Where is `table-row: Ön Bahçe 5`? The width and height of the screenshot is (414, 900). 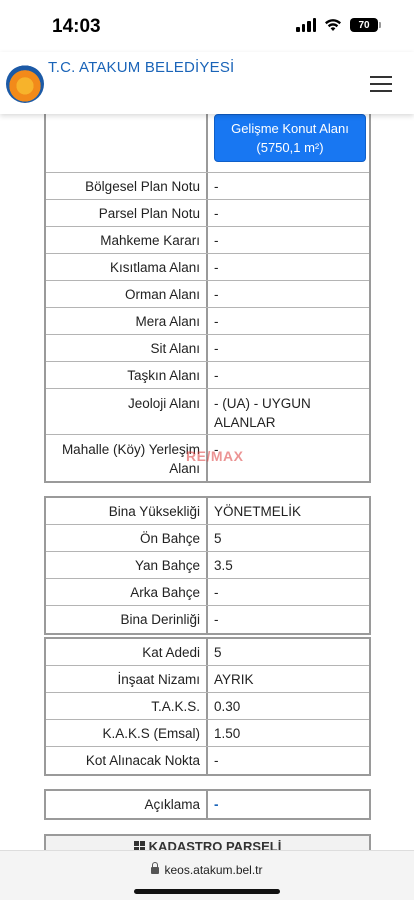 table-row: Ön Bahçe 5 is located at coordinates (207, 538).